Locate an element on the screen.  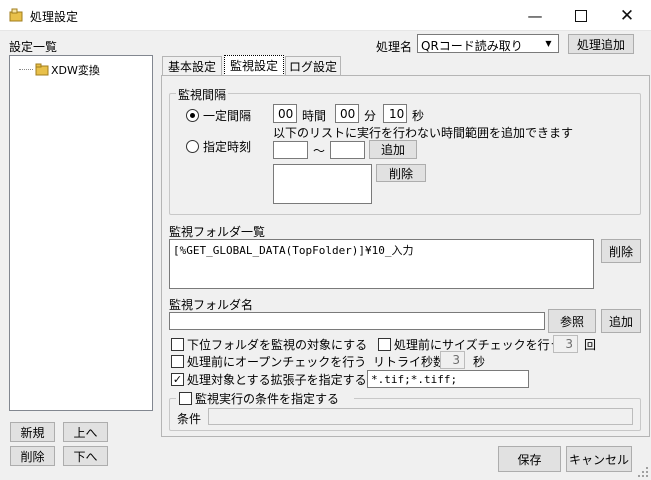
tab-log-settings: ログ設定 is located at coordinates (313, 66).